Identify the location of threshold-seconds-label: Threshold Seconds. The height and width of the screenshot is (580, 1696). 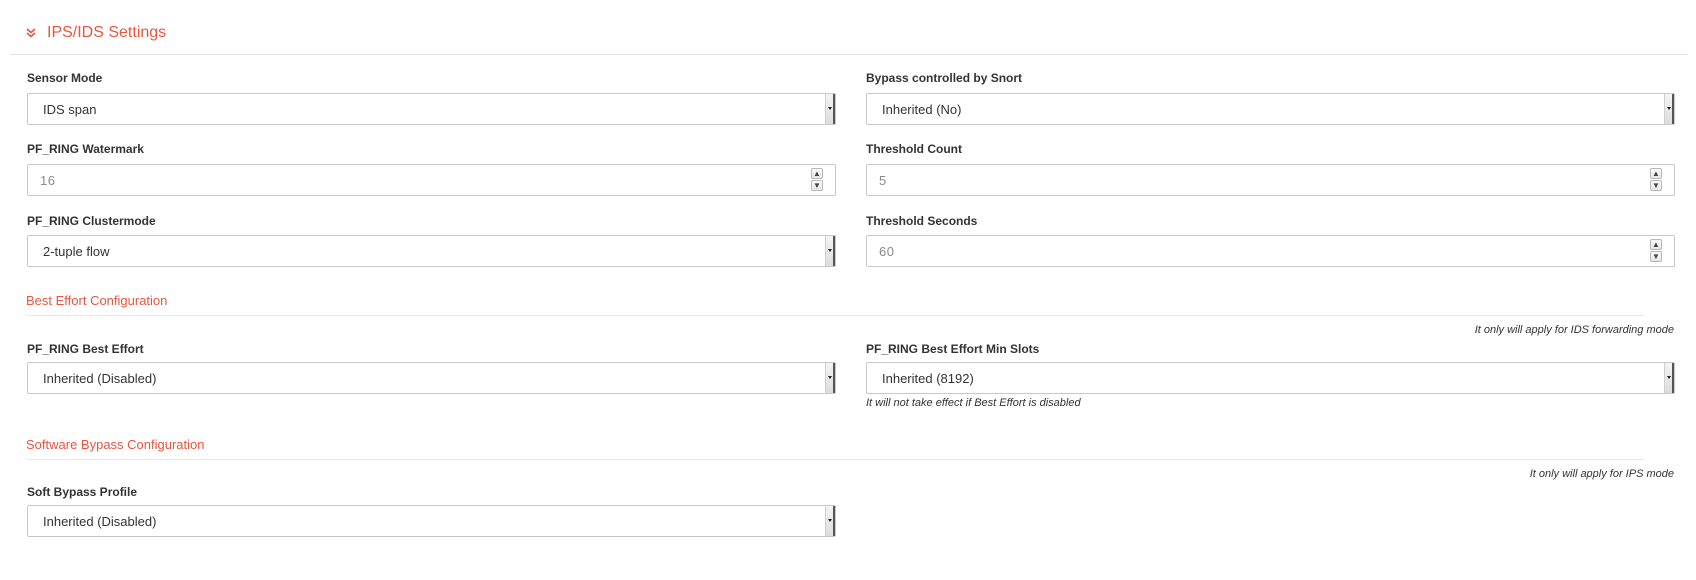
(922, 221).